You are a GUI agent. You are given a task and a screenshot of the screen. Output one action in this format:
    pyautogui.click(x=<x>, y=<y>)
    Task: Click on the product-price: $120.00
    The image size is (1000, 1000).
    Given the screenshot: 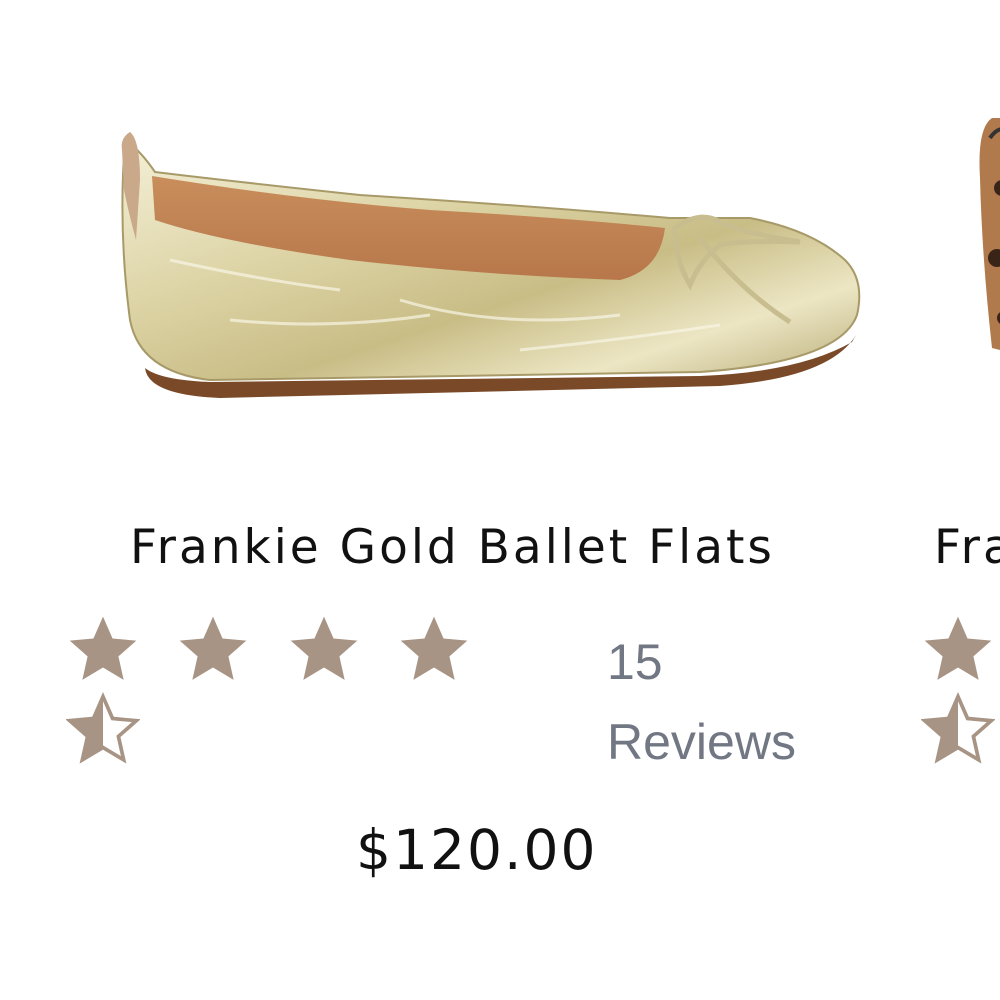 What is the action you would take?
    pyautogui.click(x=477, y=850)
    